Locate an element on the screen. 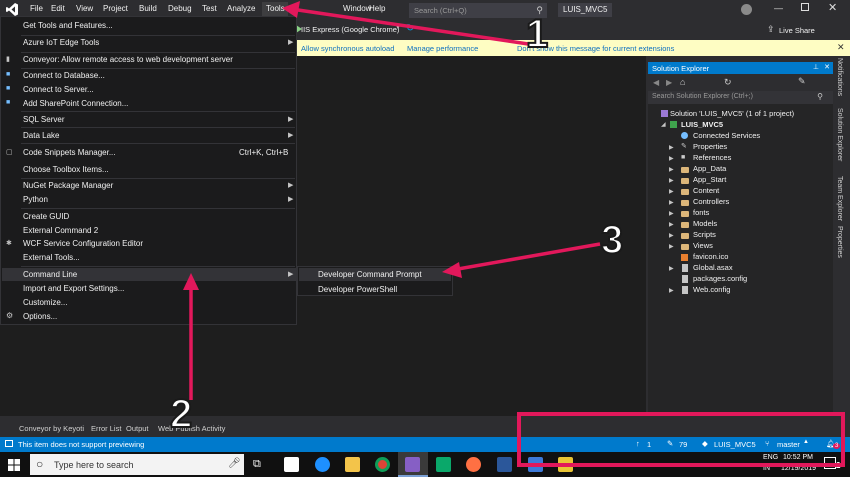 The width and height of the screenshot is (850, 477). maximize-button is located at coordinates (805, 7).